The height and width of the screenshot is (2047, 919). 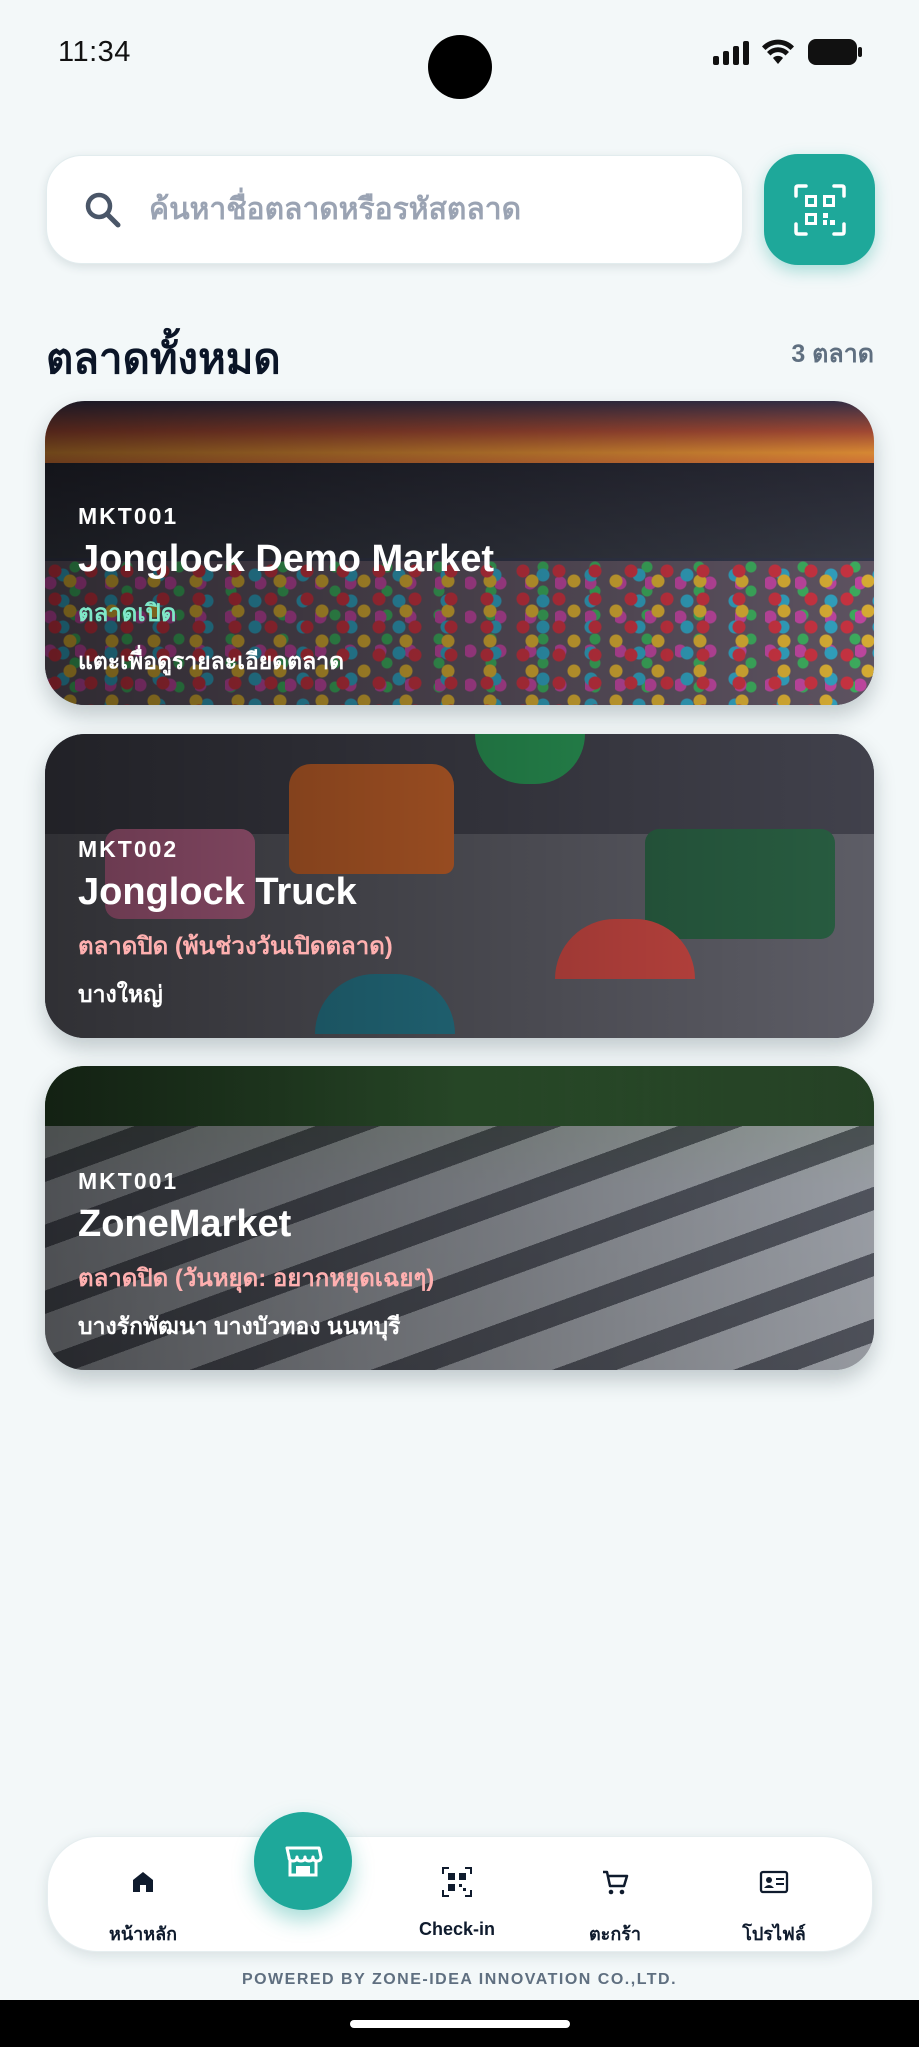 What do you see at coordinates (457, 1929) in the screenshot?
I see `nav-checkin-label: Check-in` at bounding box center [457, 1929].